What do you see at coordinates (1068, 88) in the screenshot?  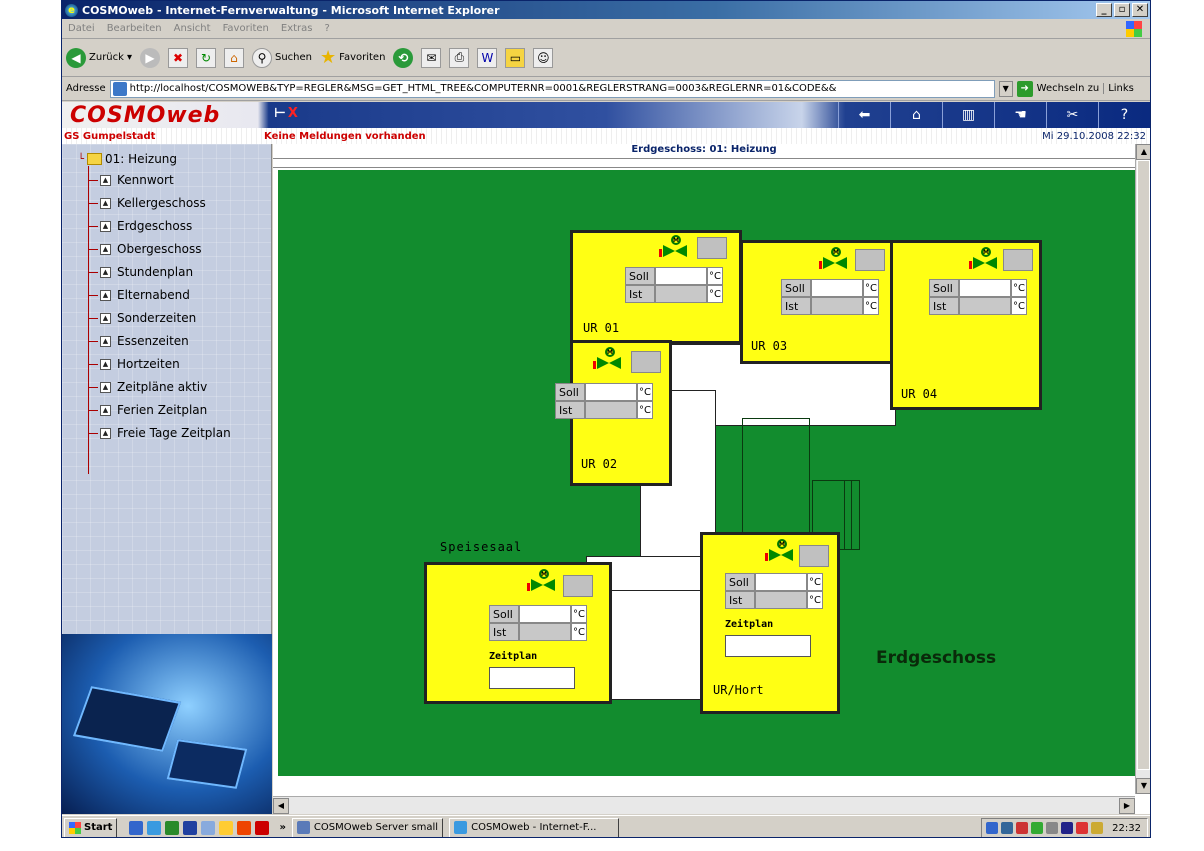 I see `go-button: Wechseln zu` at bounding box center [1068, 88].